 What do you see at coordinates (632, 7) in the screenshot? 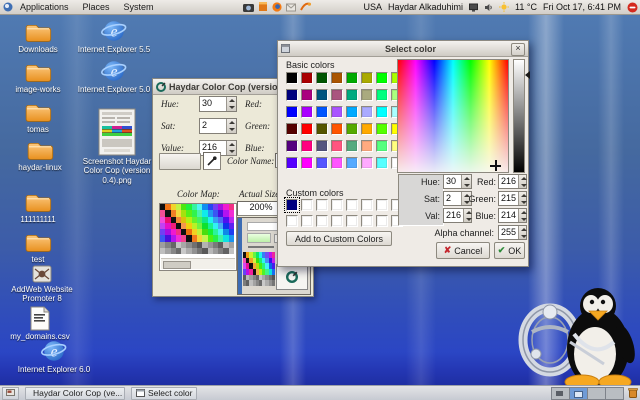
I see `notification-icon` at bounding box center [632, 7].